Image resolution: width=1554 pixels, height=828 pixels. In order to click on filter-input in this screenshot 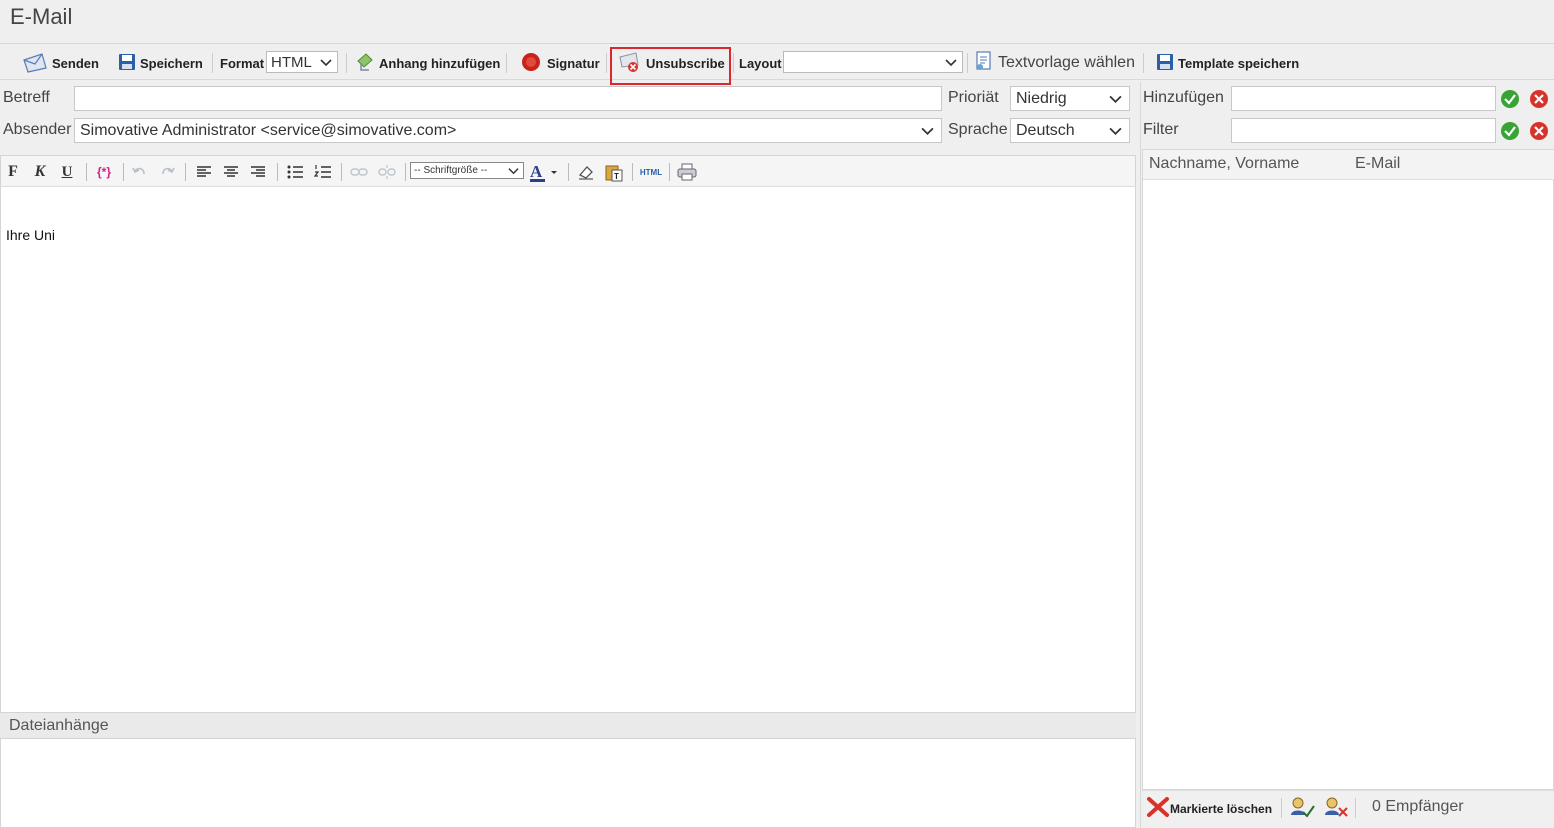, I will do `click(1363, 130)`.